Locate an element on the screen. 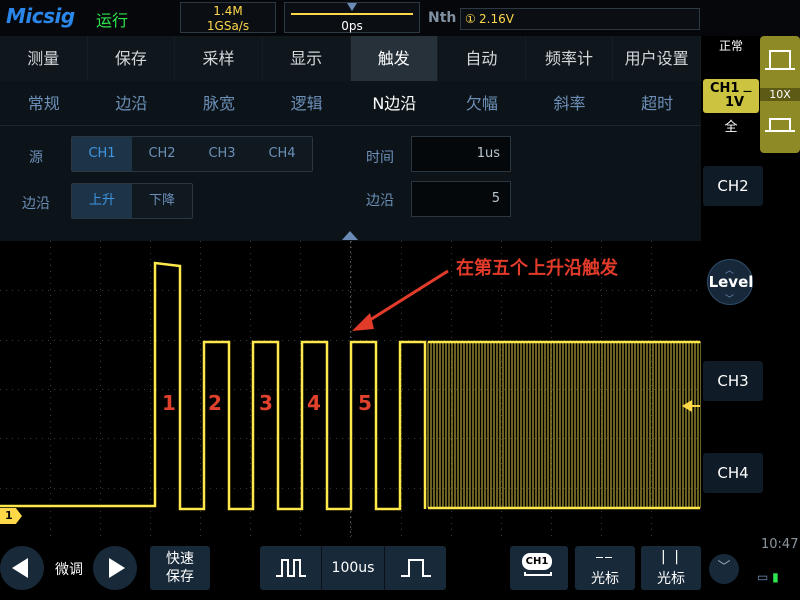 The image size is (800, 600). fine-tune-increase-button is located at coordinates (115, 568).